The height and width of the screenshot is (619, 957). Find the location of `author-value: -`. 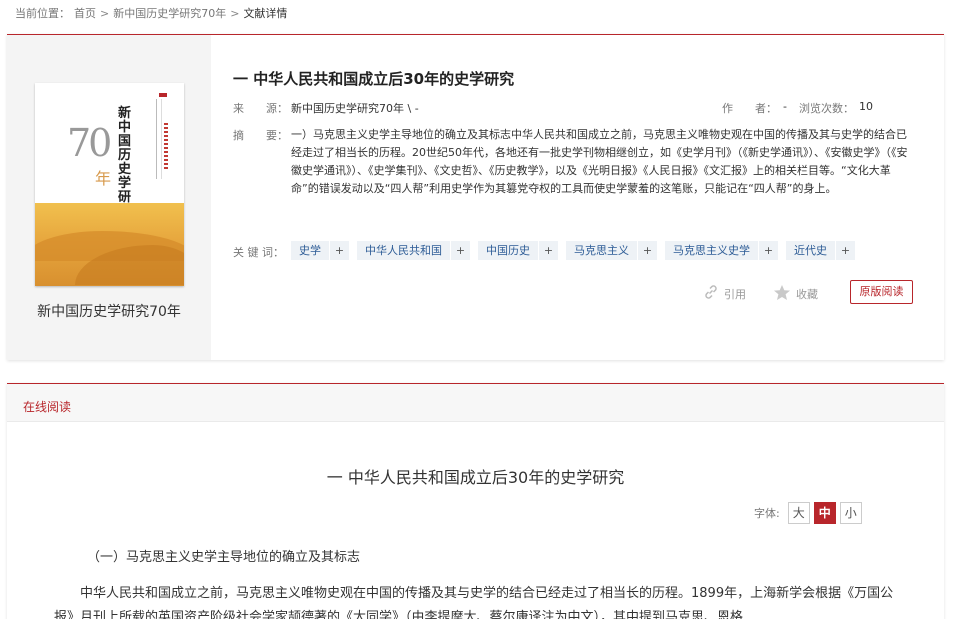

author-value: - is located at coordinates (785, 106).